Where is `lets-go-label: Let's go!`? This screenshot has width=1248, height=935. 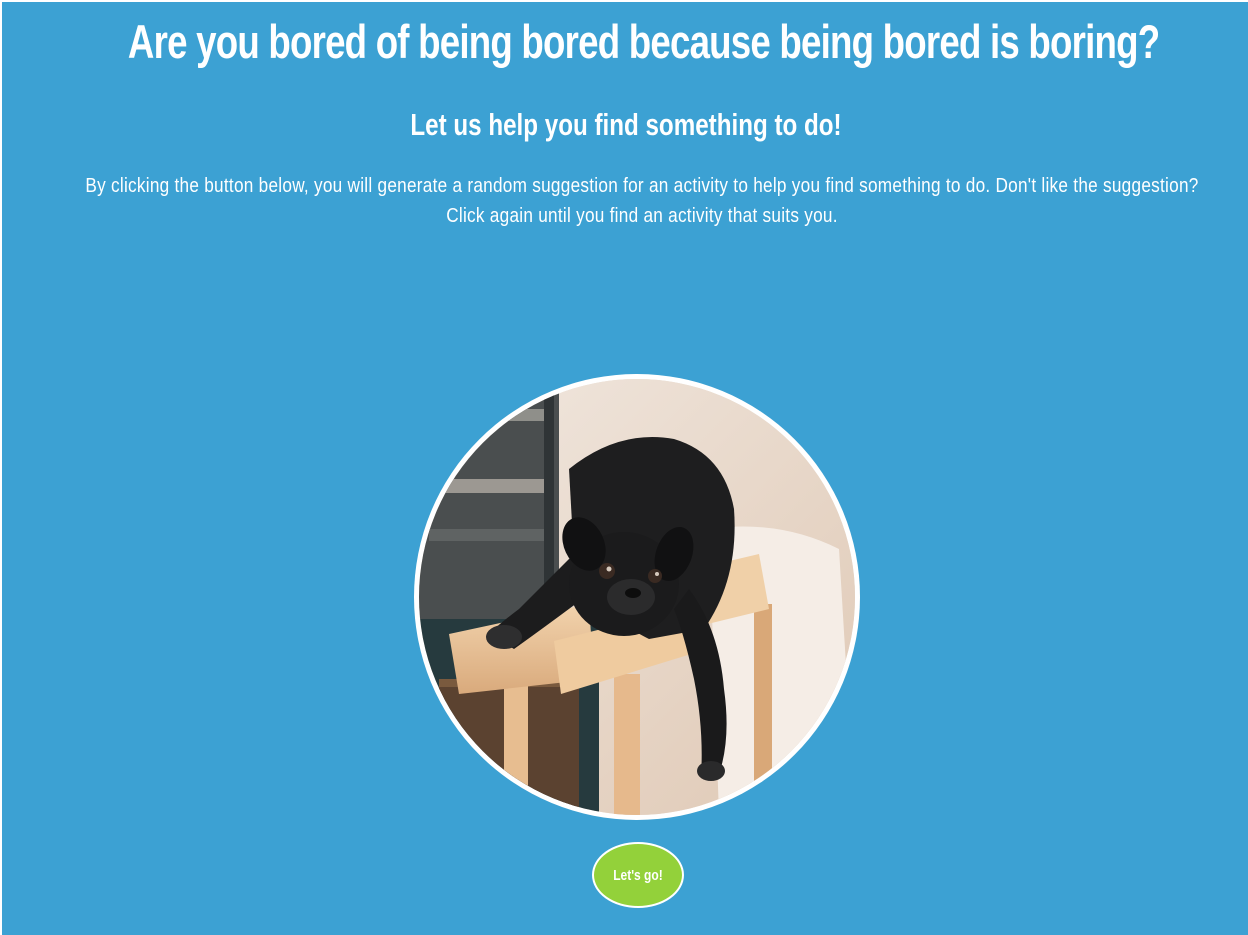 lets-go-label: Let's go! is located at coordinates (638, 875).